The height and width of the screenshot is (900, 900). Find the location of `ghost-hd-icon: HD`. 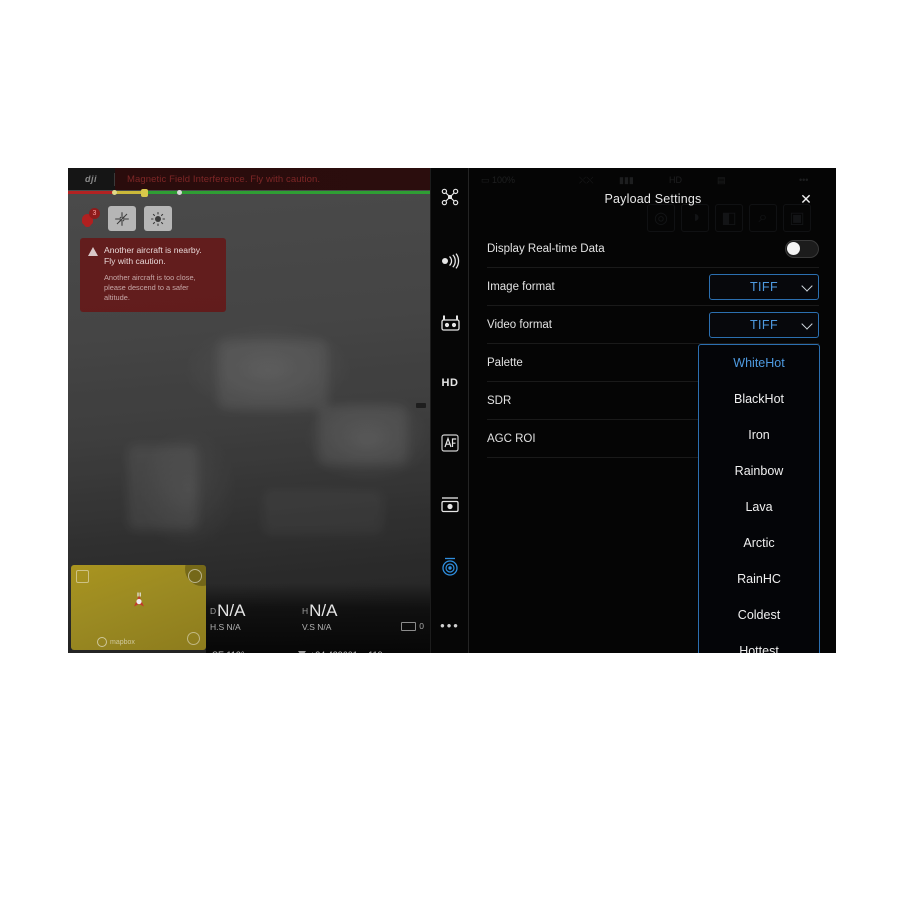

ghost-hd-icon: HD is located at coordinates (675, 180).